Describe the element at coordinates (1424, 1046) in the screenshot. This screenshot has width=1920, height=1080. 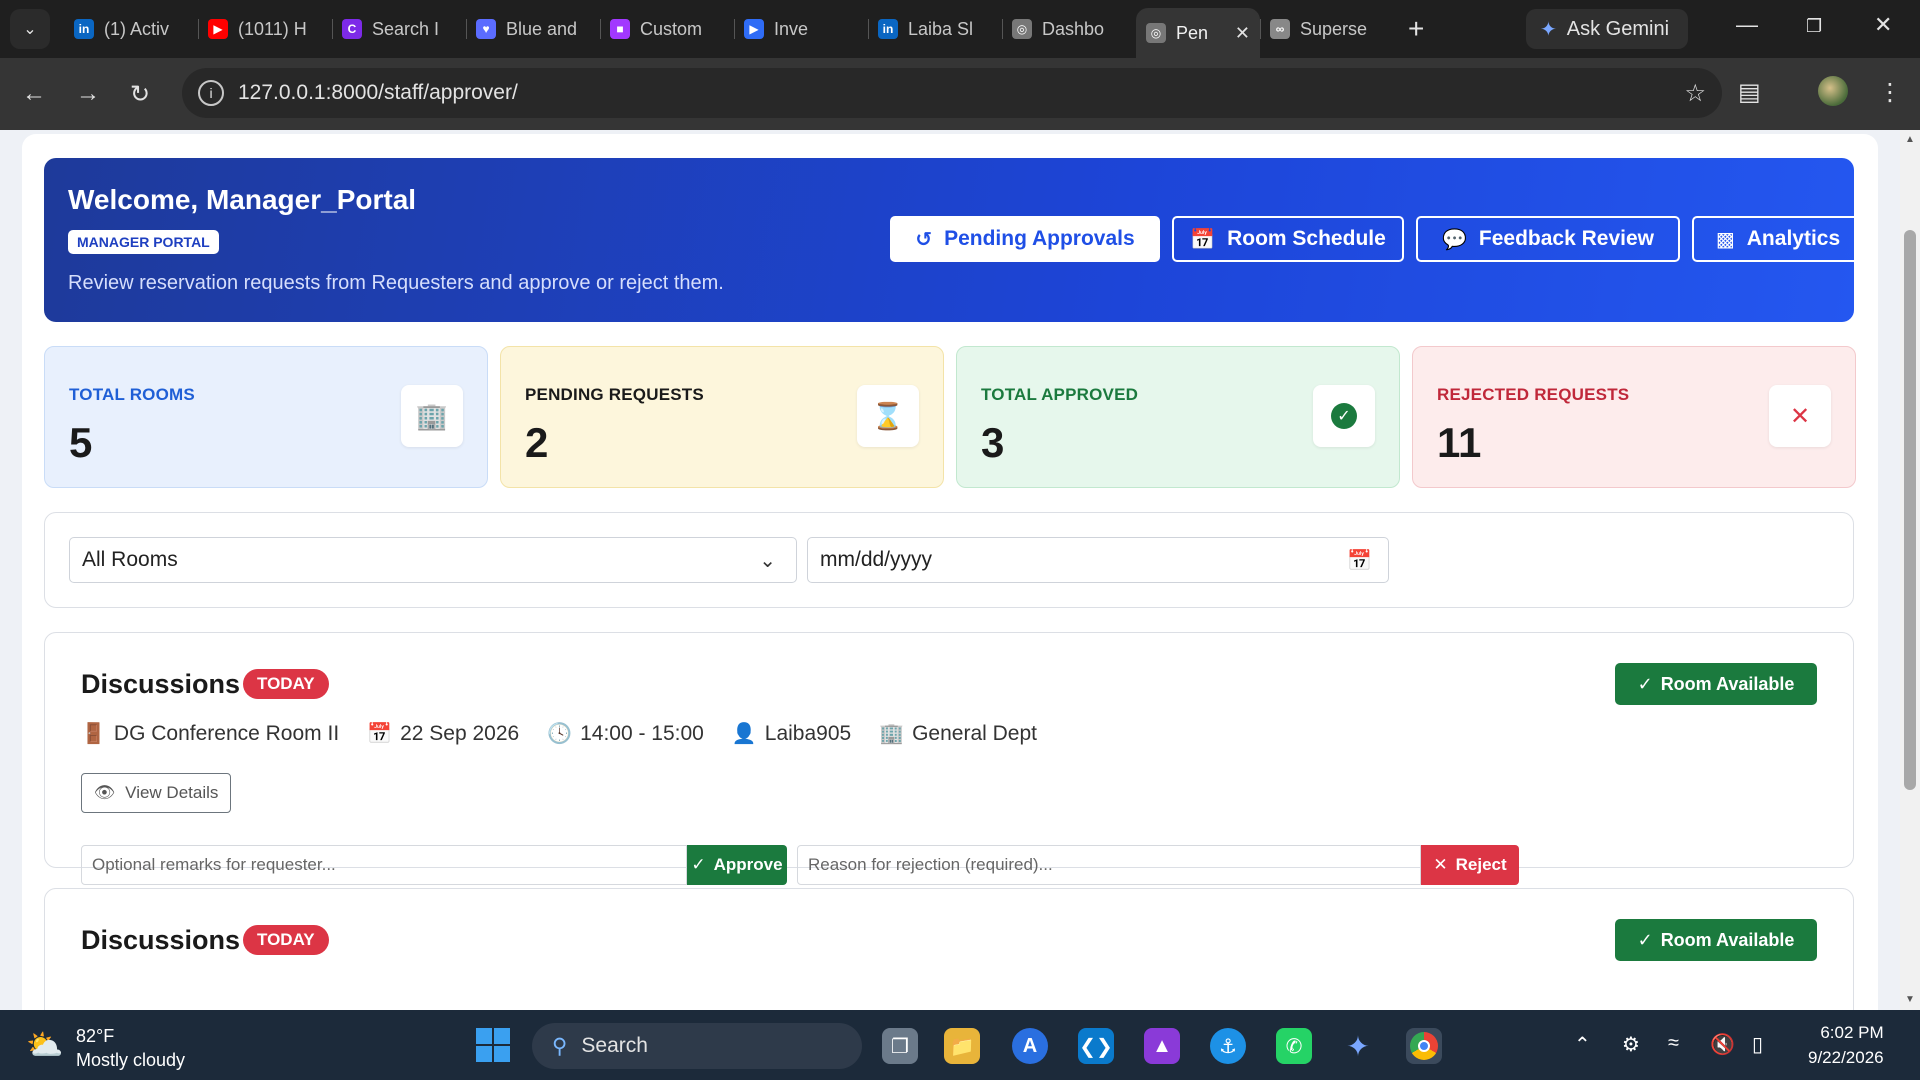
I see `chrome-icon` at that location.